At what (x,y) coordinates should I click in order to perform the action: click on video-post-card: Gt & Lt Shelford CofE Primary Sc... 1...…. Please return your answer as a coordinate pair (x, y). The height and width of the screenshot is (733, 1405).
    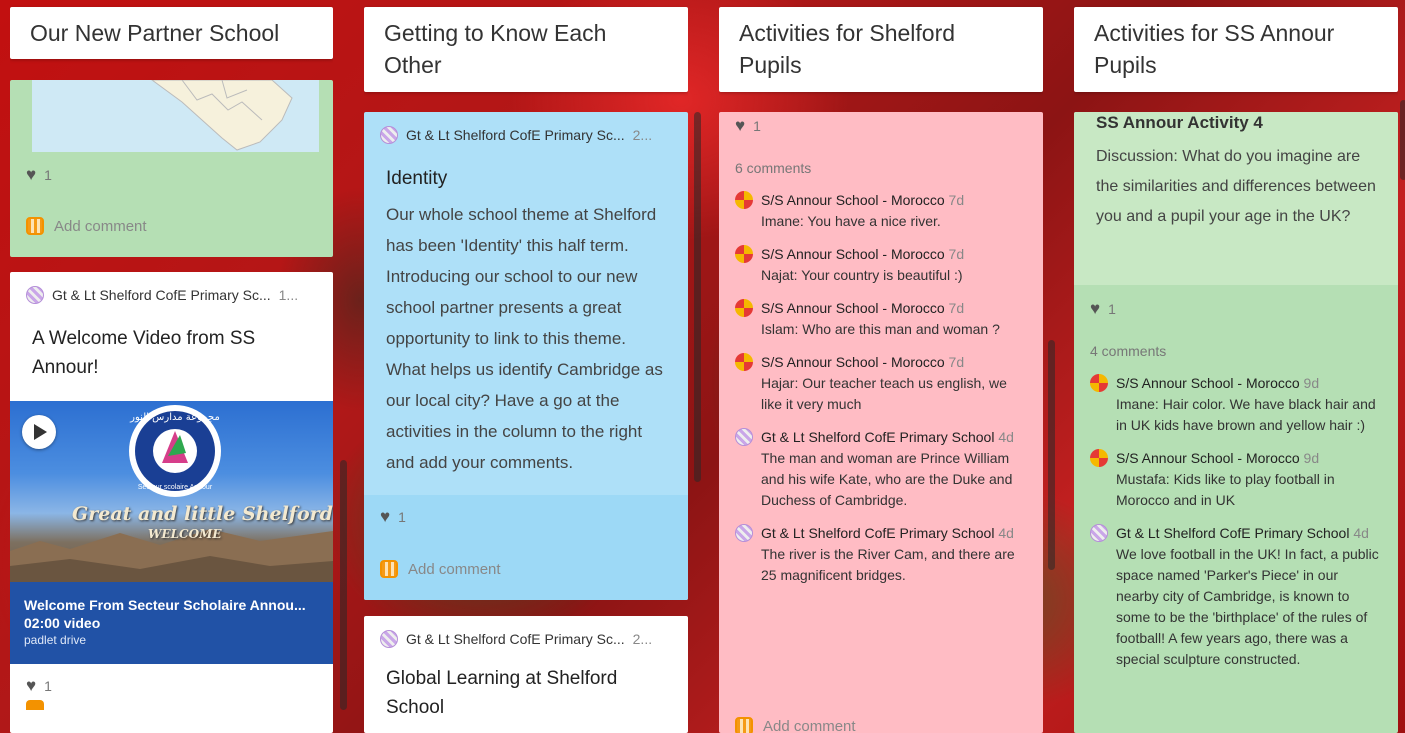
    Looking at the image, I should click on (171, 502).